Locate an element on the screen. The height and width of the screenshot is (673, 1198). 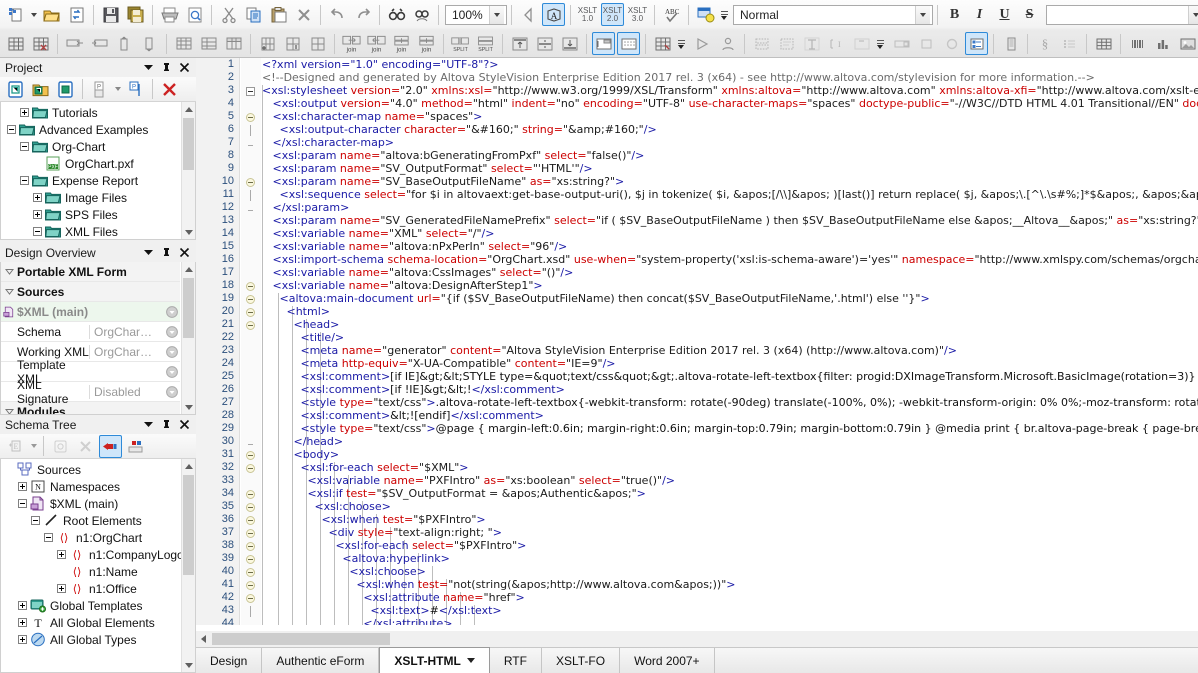
project-scroll-down-icon is located at coordinates (188, 232).